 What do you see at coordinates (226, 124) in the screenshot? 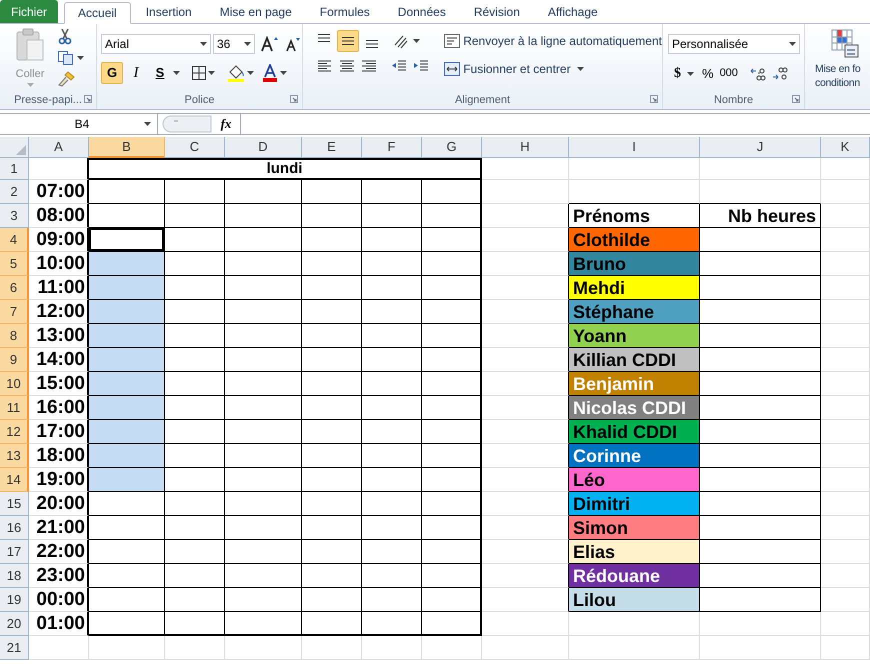
I see `insert-function-button: fx` at bounding box center [226, 124].